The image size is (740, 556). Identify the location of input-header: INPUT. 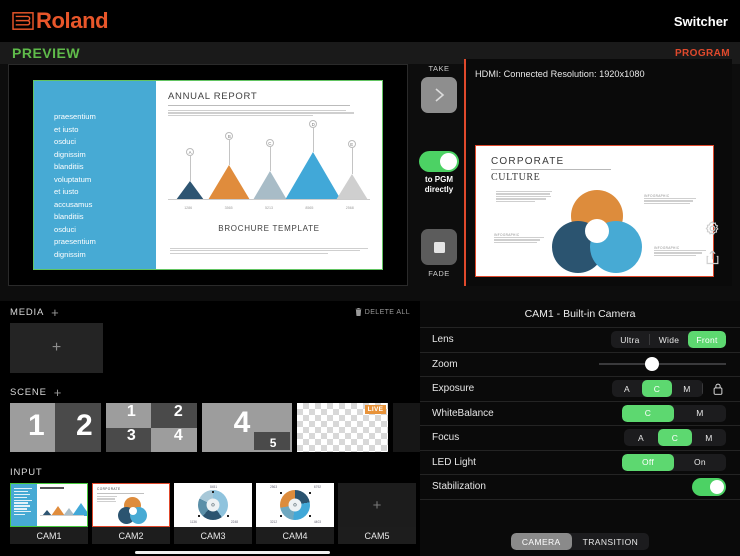
(210, 472).